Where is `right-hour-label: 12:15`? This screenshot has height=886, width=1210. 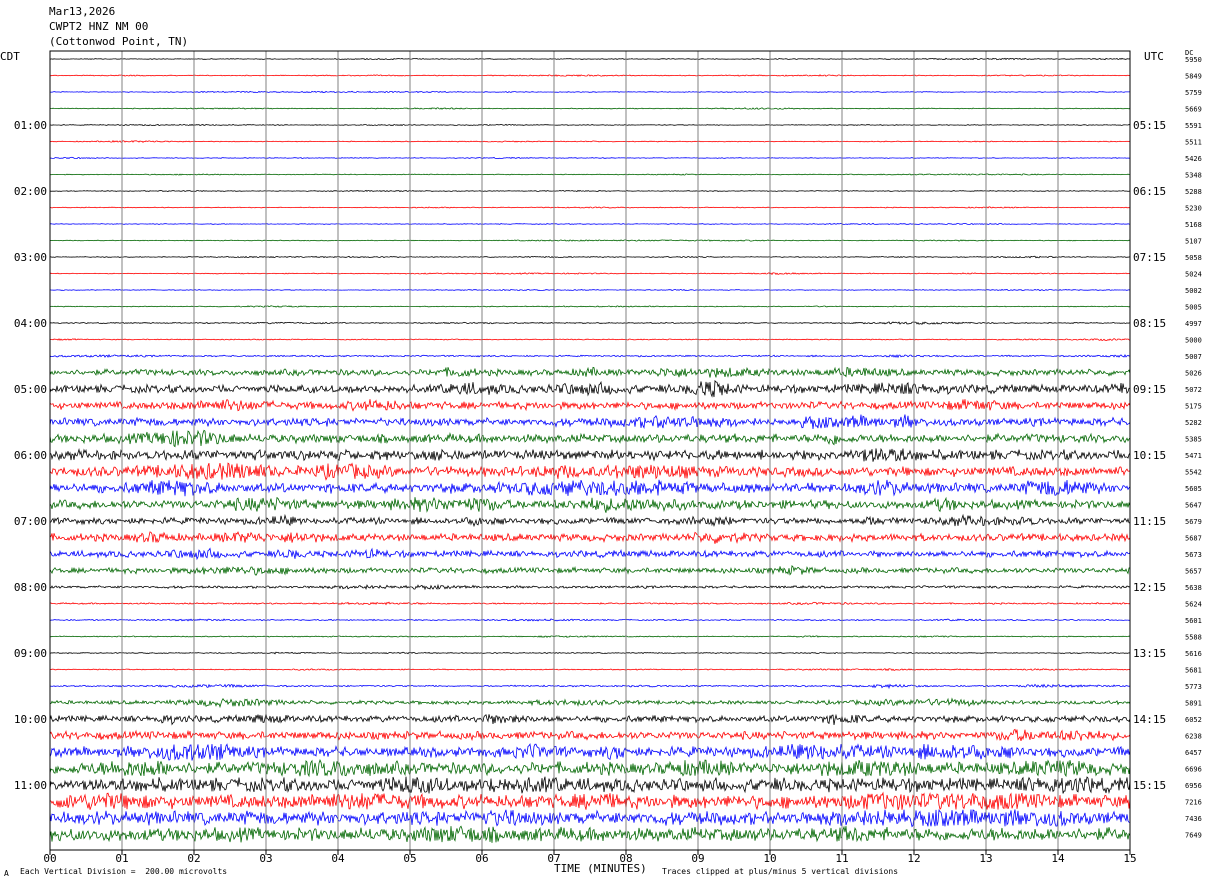 right-hour-label: 12:15 is located at coordinates (1149, 587).